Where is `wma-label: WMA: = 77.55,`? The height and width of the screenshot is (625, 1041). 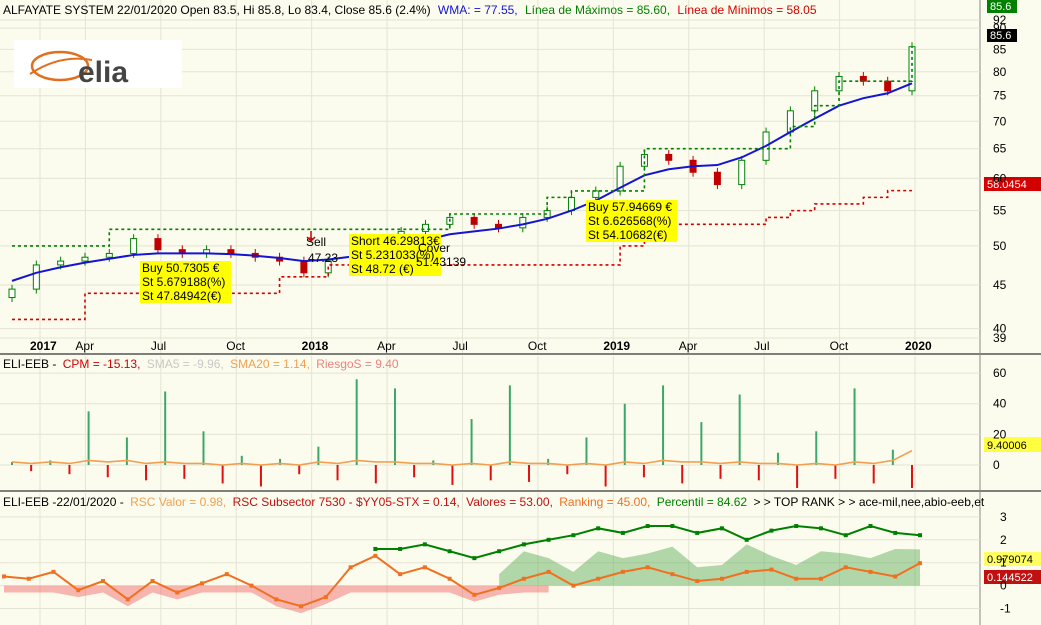
wma-label: WMA: = 77.55, is located at coordinates (478, 10).